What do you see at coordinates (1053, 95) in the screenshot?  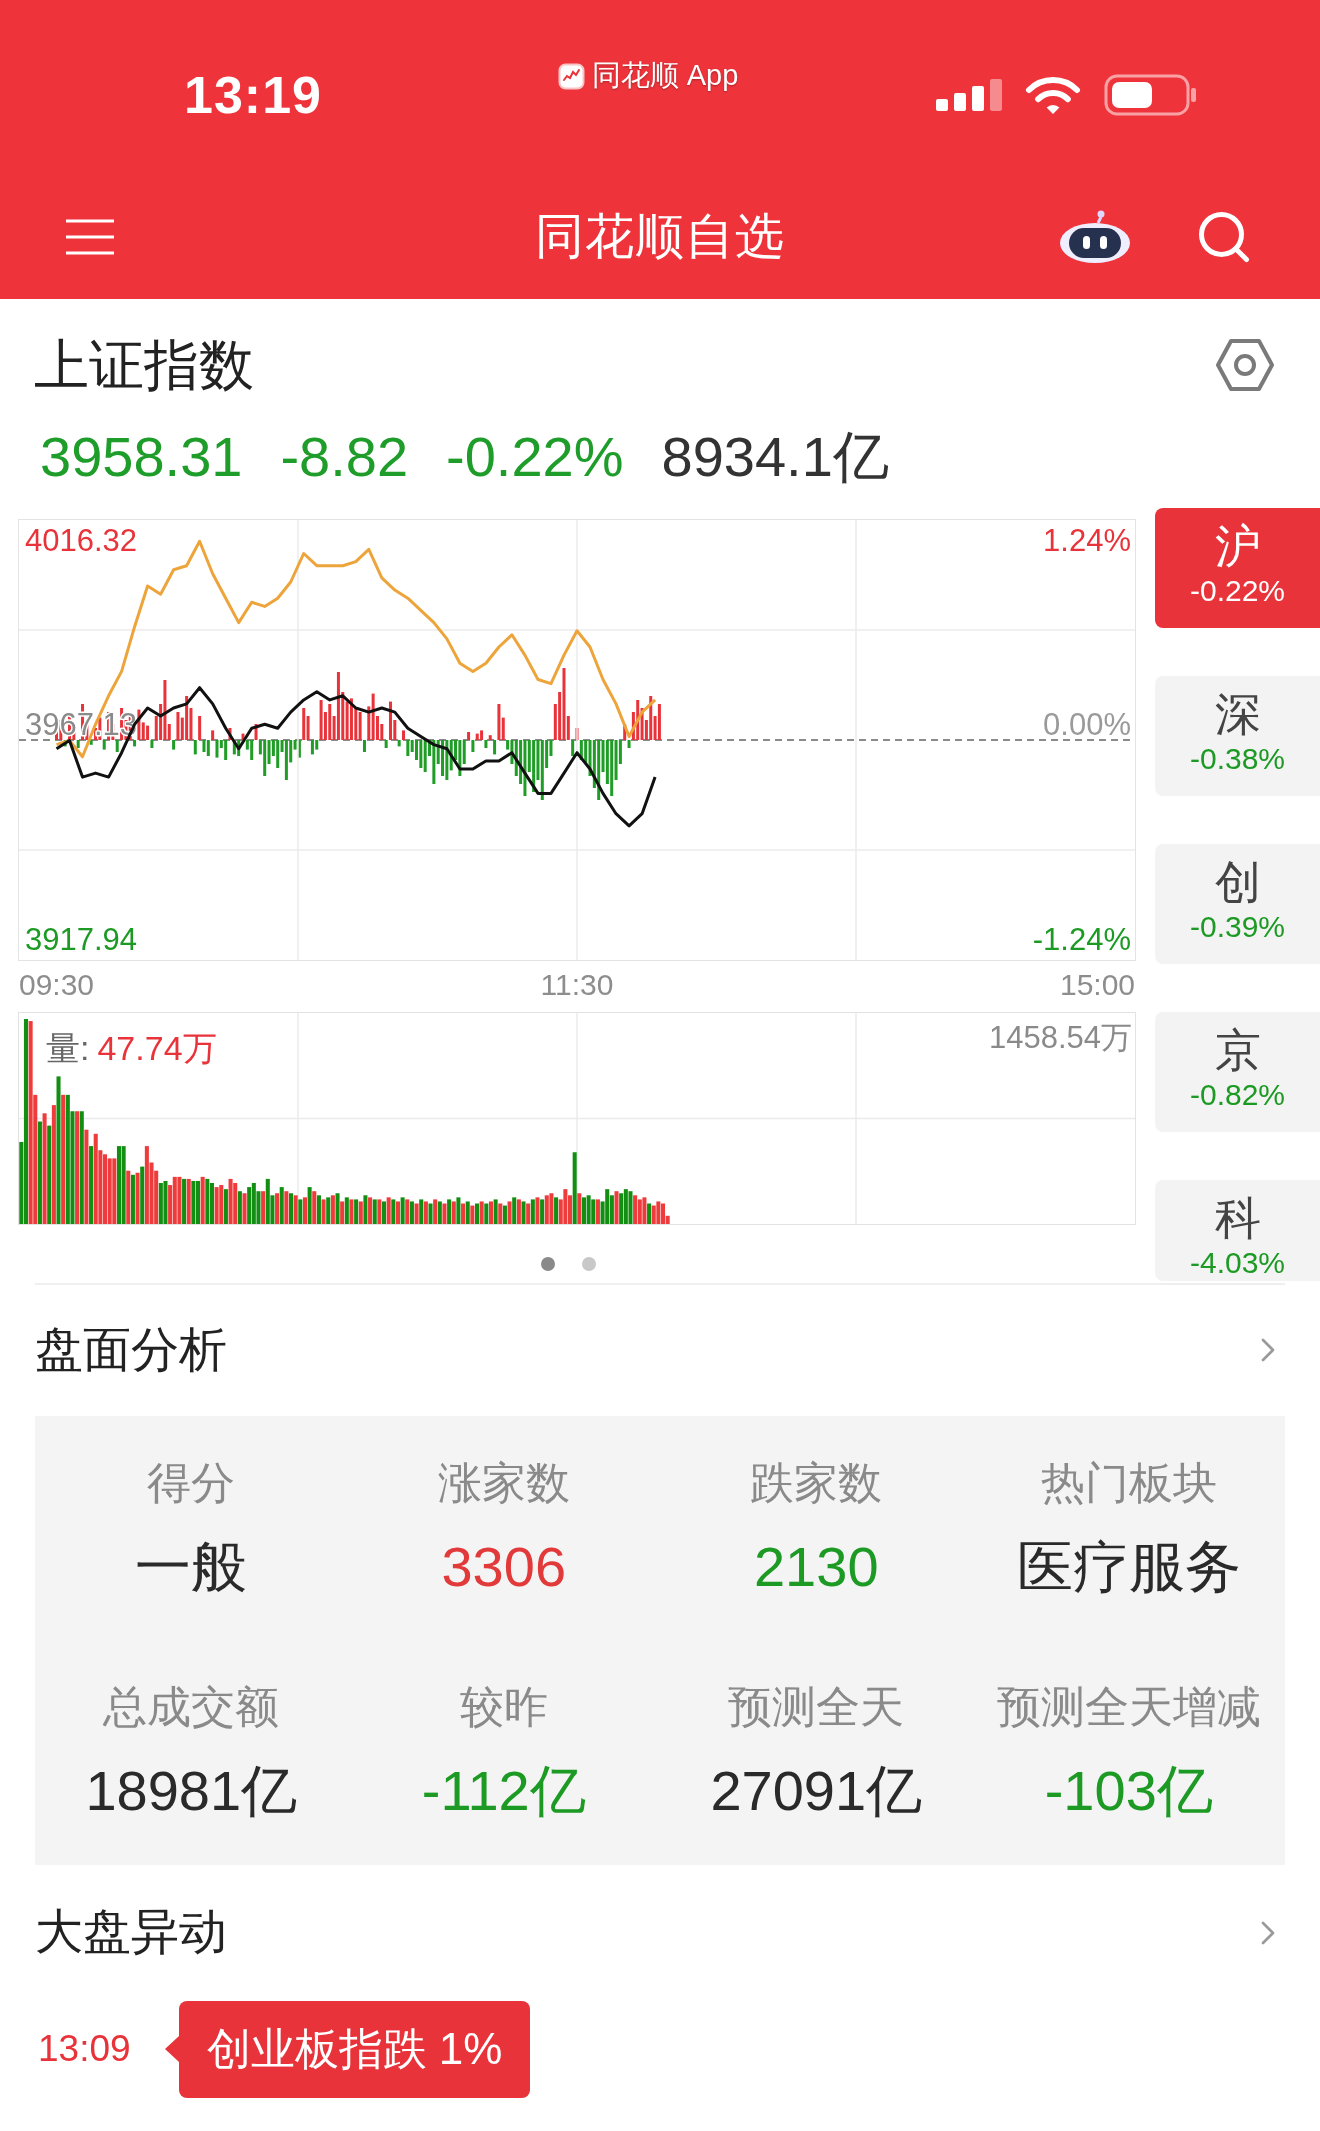 I see `wifi-icon` at bounding box center [1053, 95].